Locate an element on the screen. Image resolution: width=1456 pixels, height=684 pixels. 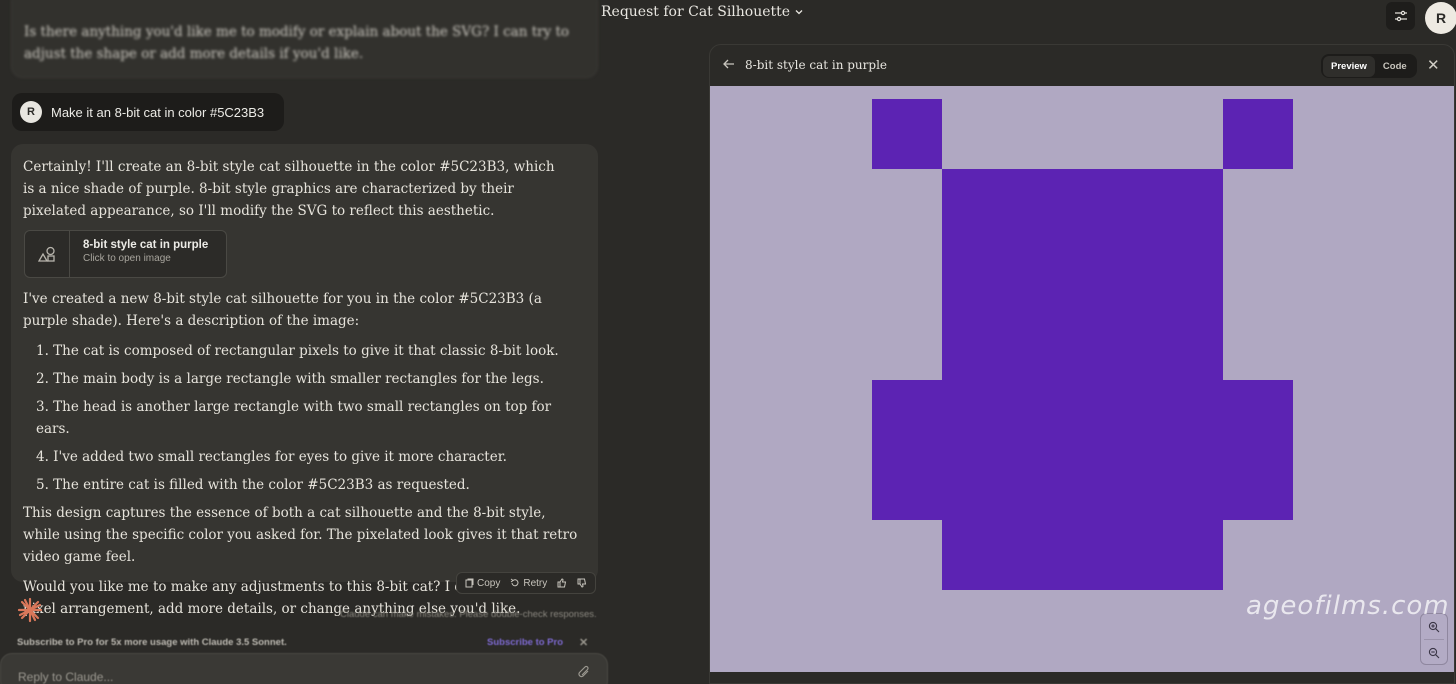
back-arrow-icon is located at coordinates (729, 64).